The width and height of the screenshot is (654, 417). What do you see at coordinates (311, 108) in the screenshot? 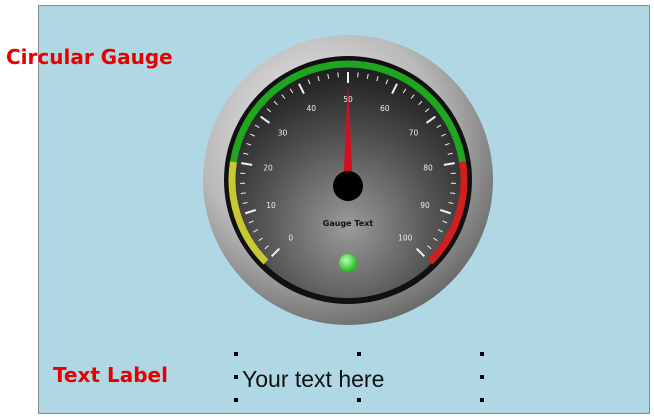
I see `gauge-tick-label: 40` at bounding box center [311, 108].